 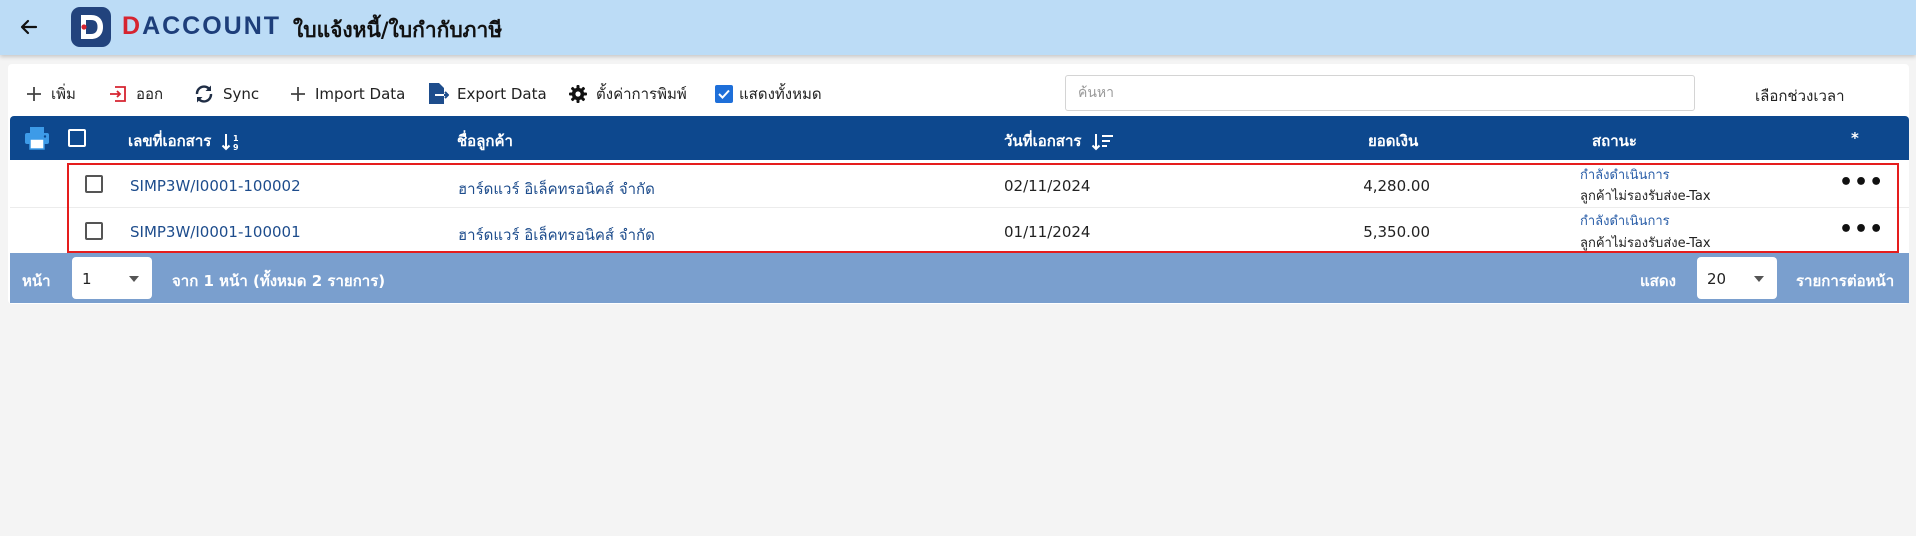 I want to click on doc-no-link: SIMP3W/I0001-100002, so click(x=215, y=186).